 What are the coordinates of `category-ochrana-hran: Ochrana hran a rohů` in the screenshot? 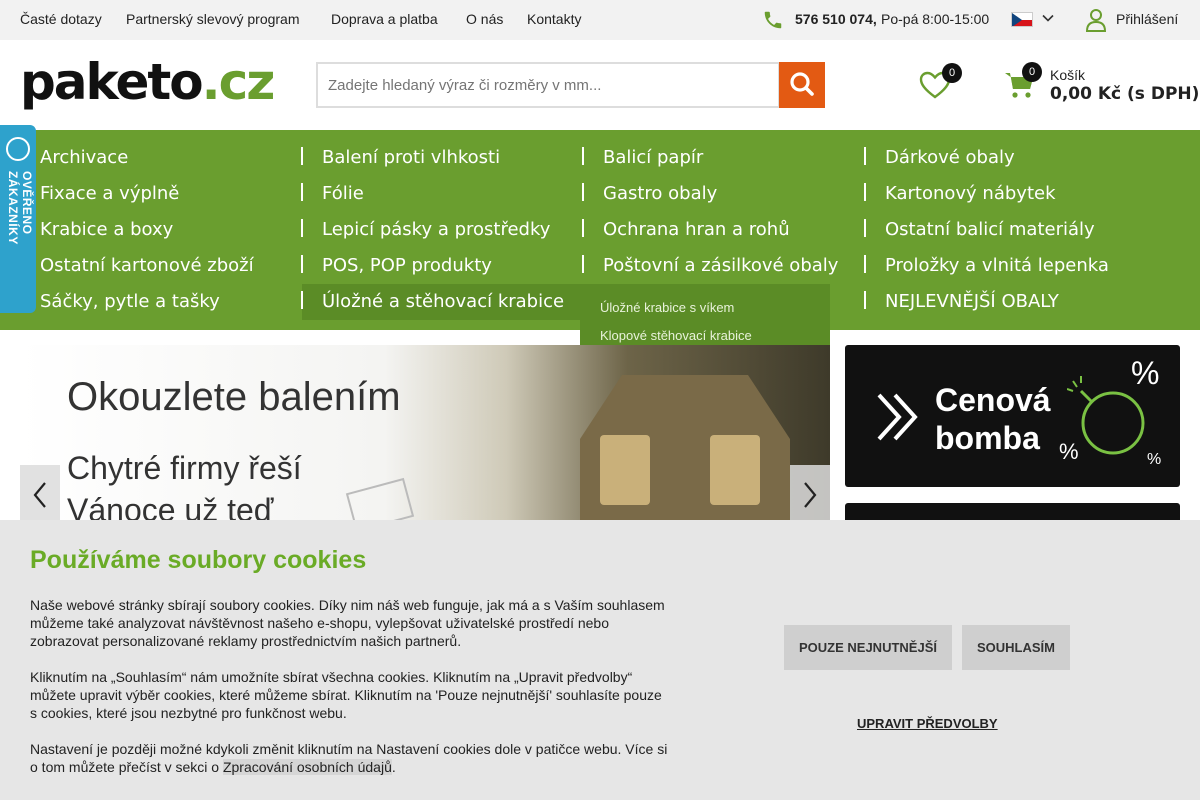 It's located at (696, 230).